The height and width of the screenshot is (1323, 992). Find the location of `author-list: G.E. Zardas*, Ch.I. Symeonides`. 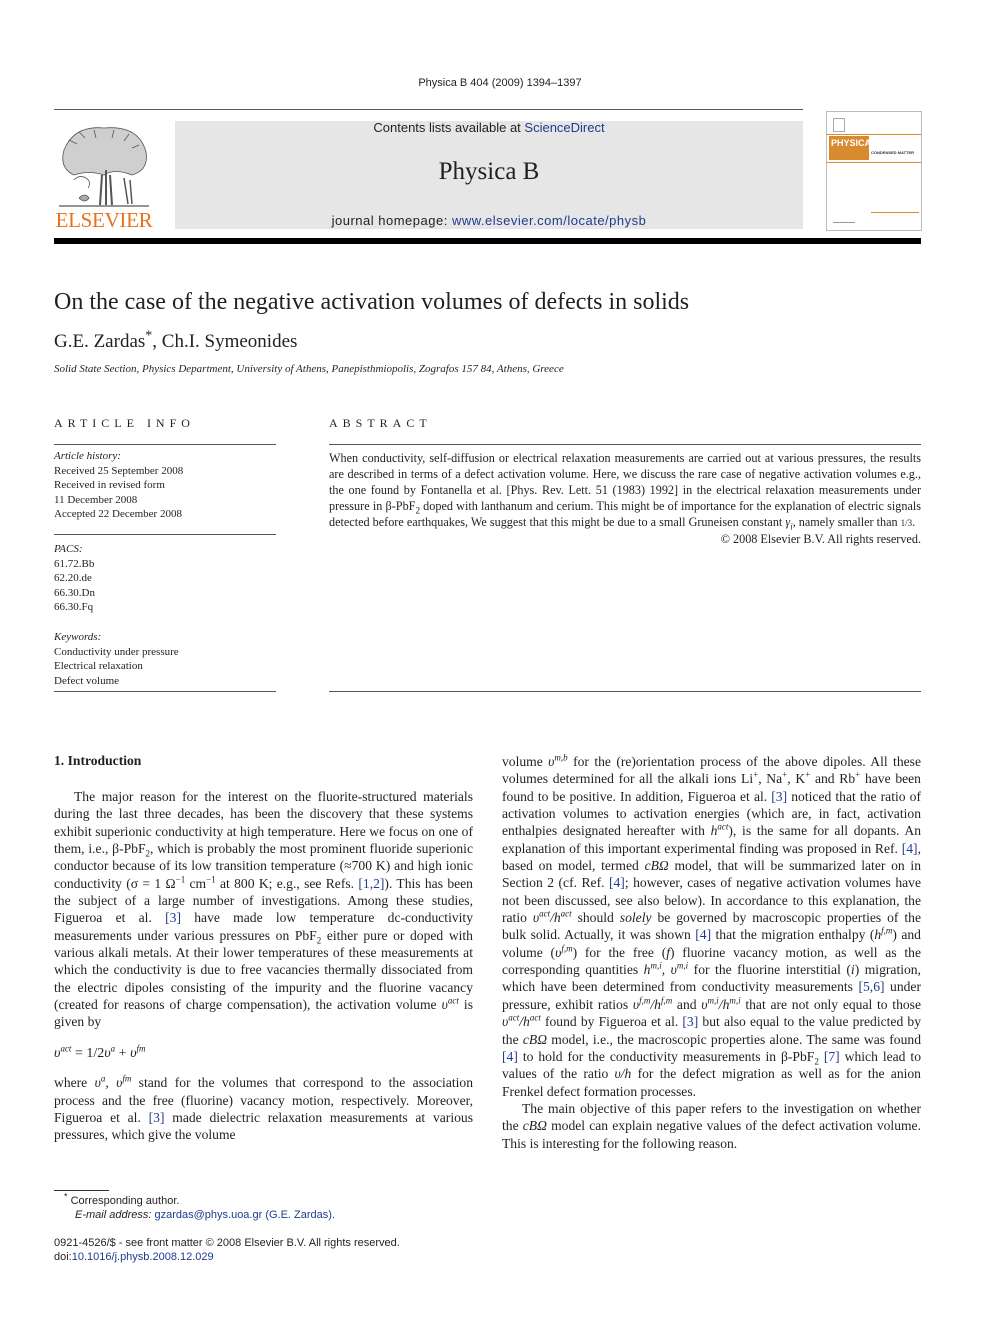

author-list: G.E. Zardas*, Ch.I. Symeonides is located at coordinates (176, 341).